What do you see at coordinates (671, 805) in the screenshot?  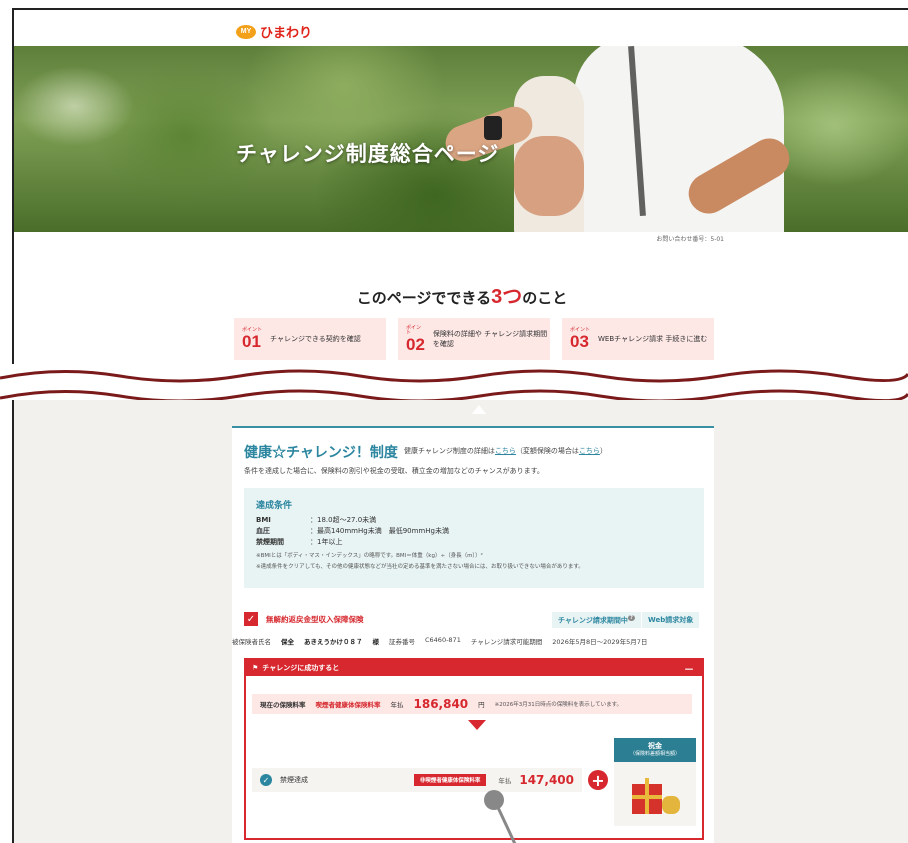 I see `coins-icon` at bounding box center [671, 805].